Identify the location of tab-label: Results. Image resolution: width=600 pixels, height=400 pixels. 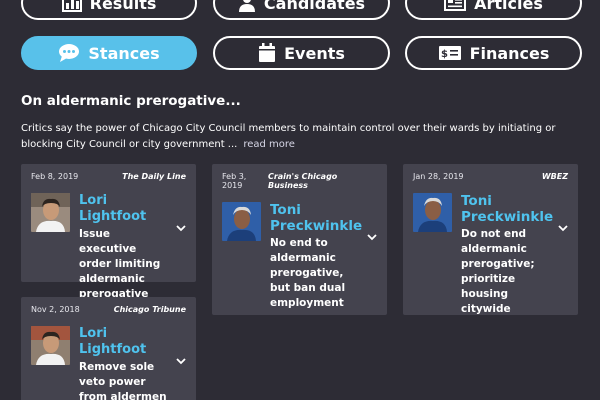
(123, 6).